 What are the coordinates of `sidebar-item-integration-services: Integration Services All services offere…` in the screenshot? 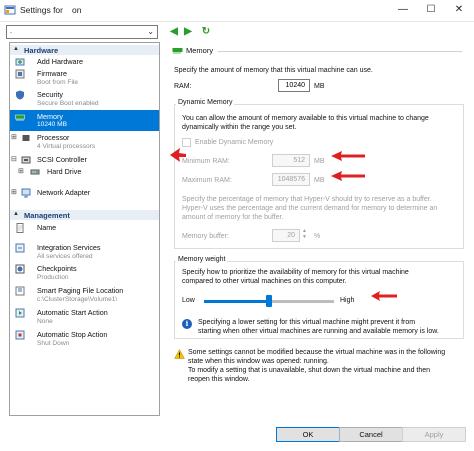 It's located at (84, 252).